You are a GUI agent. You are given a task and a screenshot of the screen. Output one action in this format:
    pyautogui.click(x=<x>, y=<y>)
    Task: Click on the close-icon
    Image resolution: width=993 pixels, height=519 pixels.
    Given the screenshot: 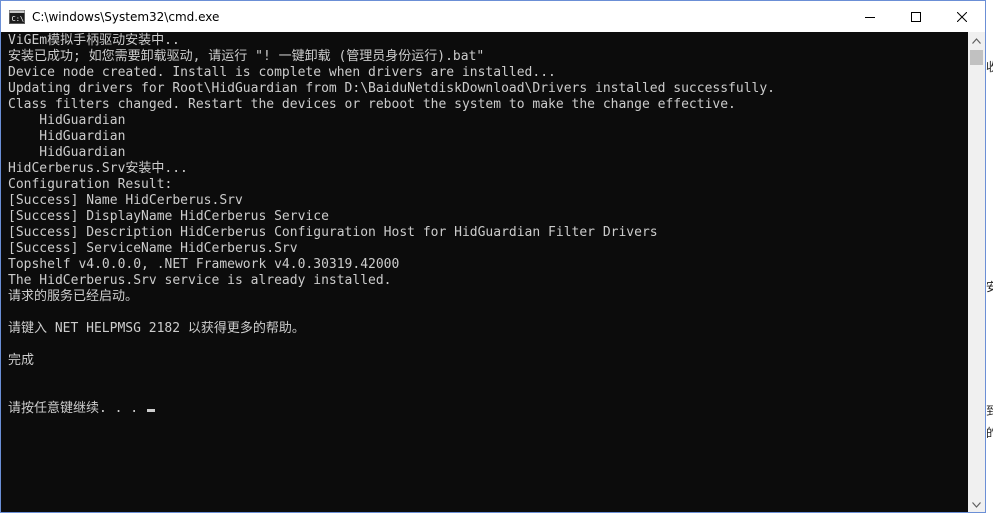 What is the action you would take?
    pyautogui.click(x=962, y=16)
    